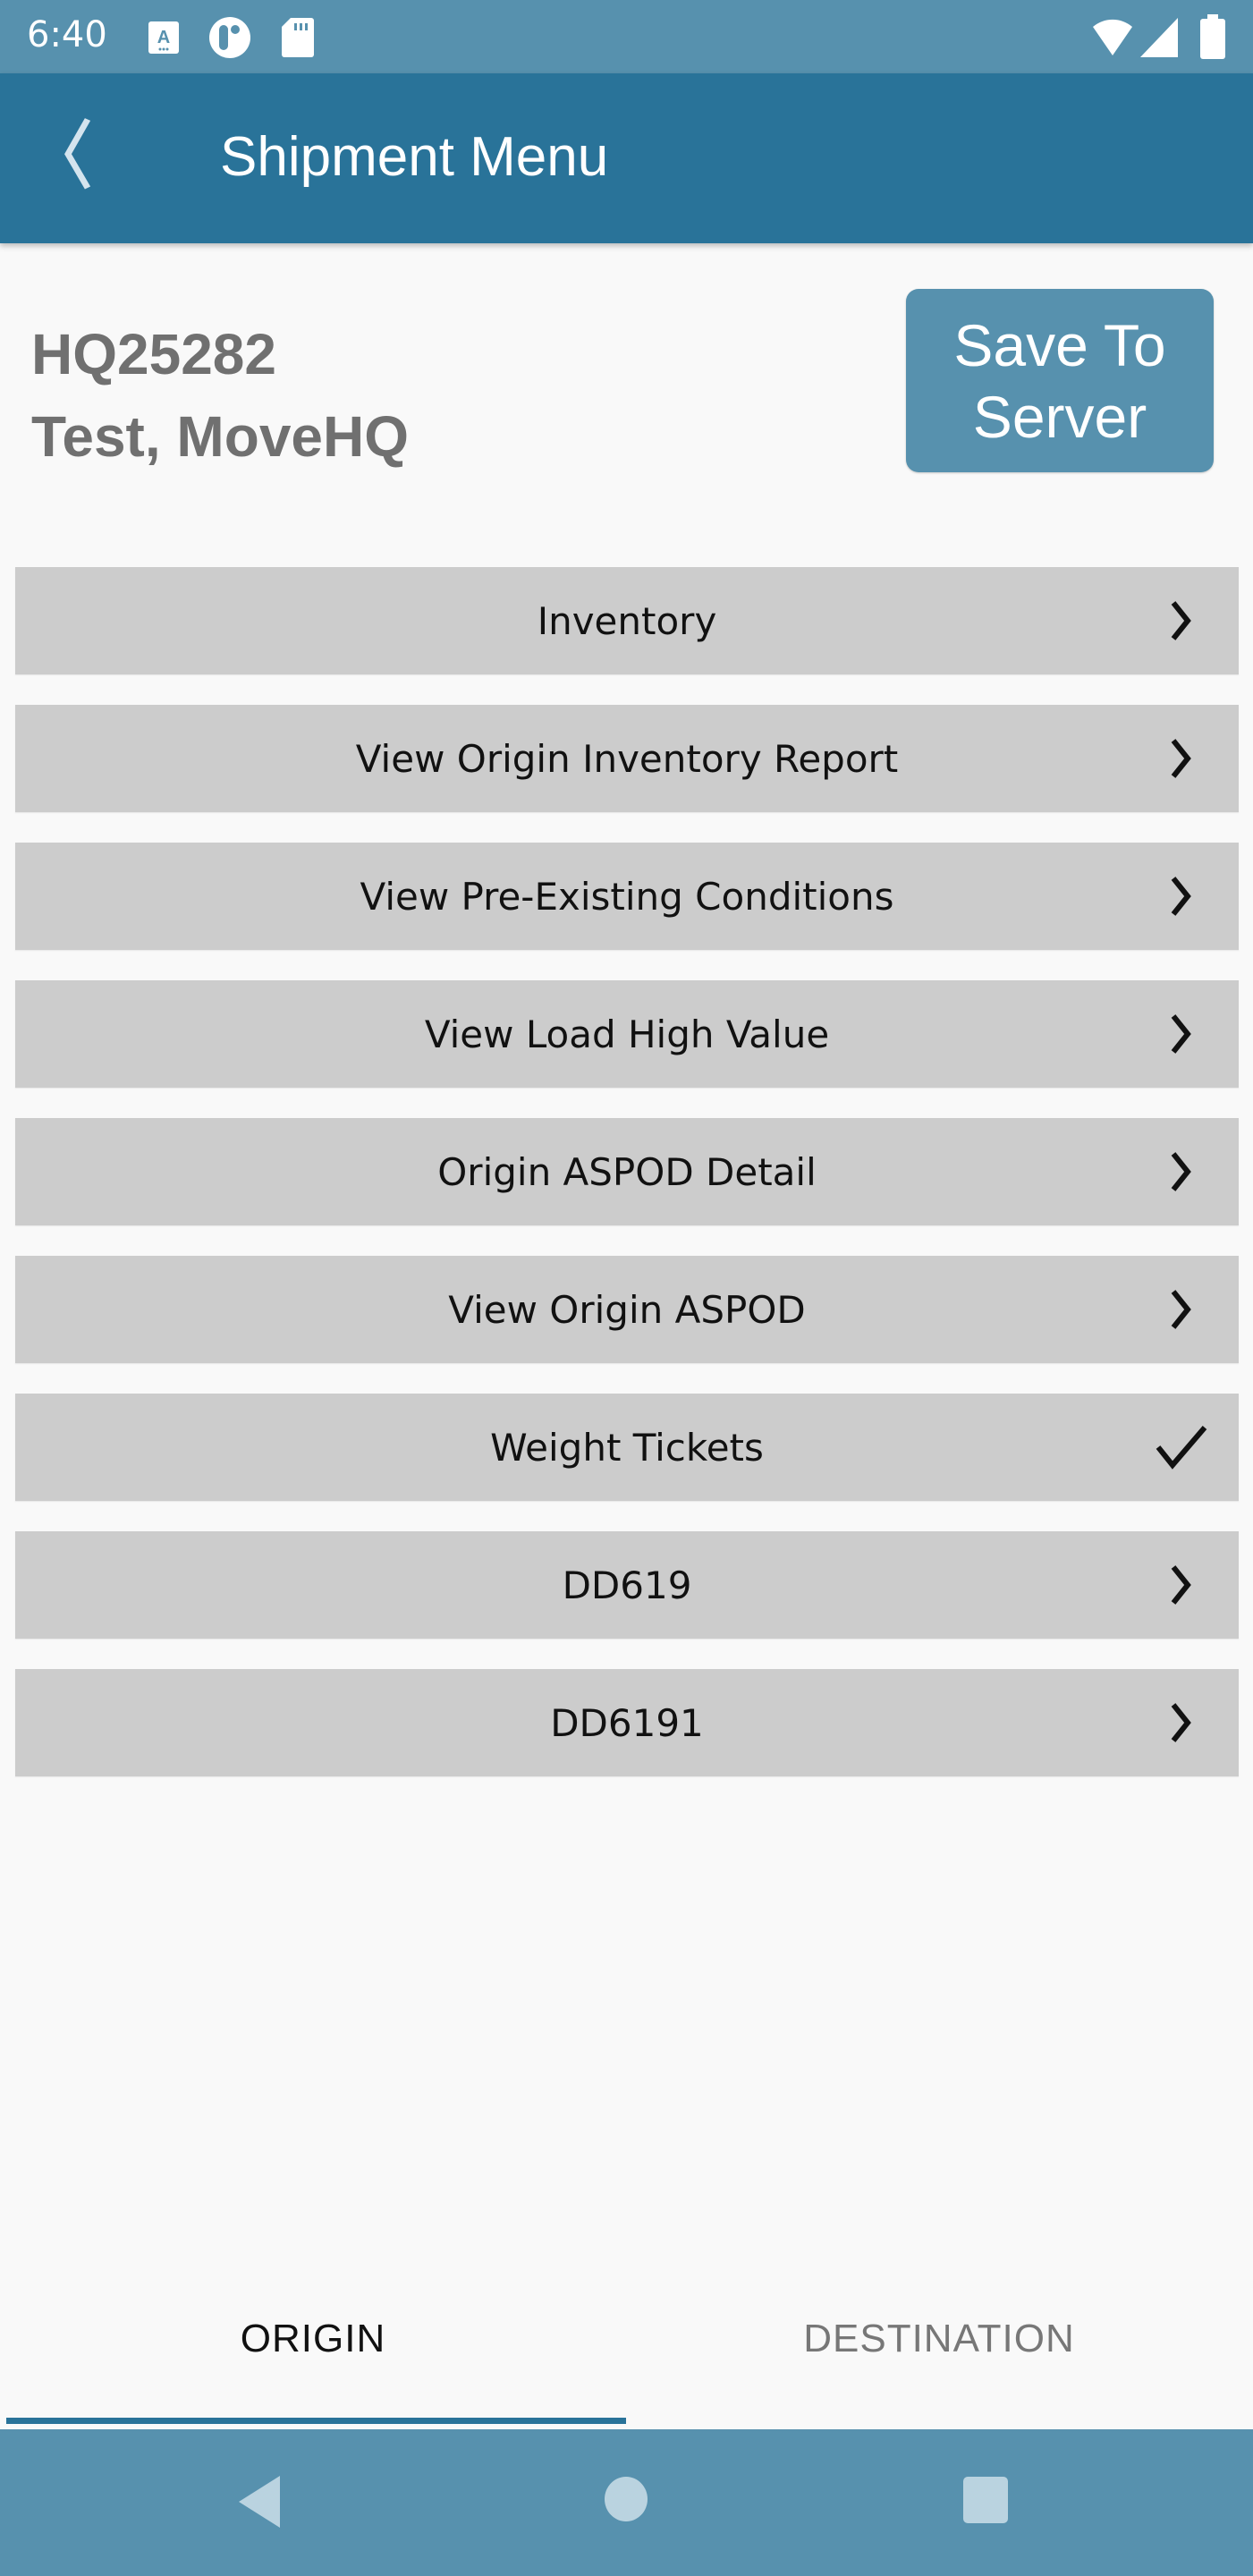 Image resolution: width=1253 pixels, height=2576 pixels. Describe the element at coordinates (939, 2358) in the screenshot. I see `tab-destination: DESTINATION` at that location.